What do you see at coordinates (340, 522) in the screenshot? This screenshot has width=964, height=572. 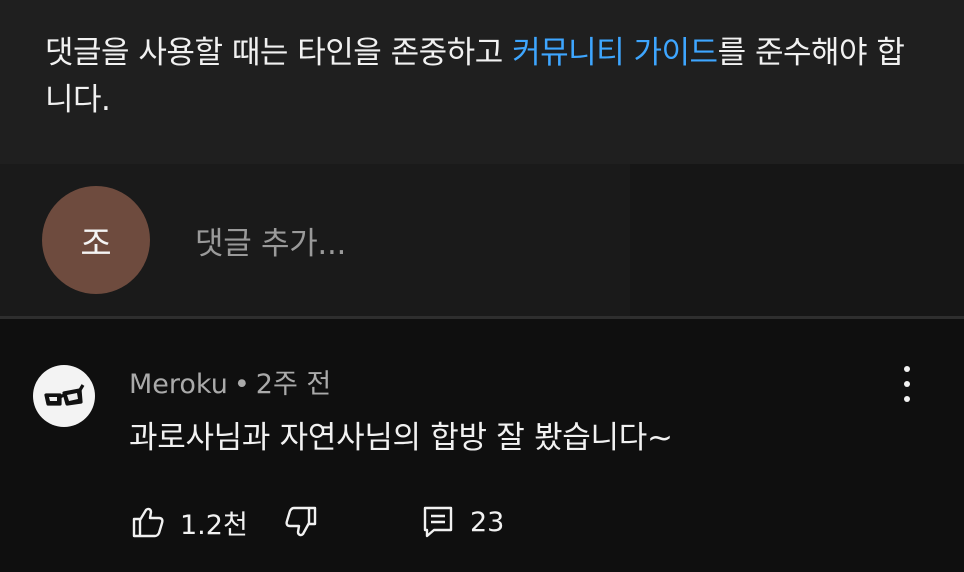 I see `comment-actions: 1.2천 23` at bounding box center [340, 522].